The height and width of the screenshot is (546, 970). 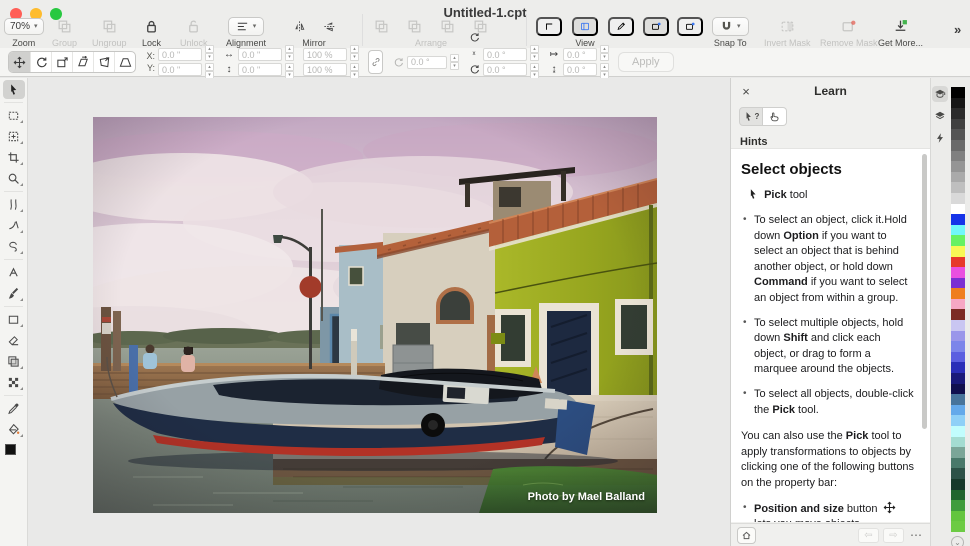 What do you see at coordinates (14, 178) in the screenshot?
I see `zoom-tool` at bounding box center [14, 178].